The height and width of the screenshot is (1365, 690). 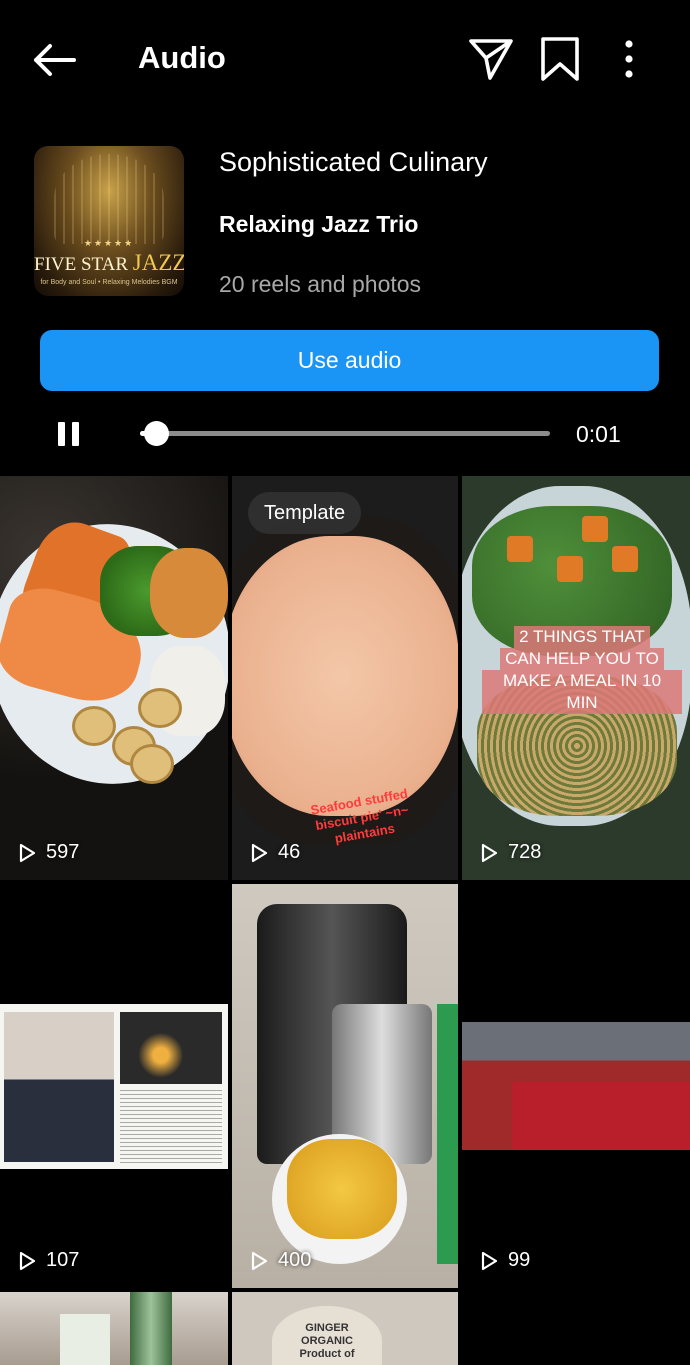 I want to click on view-count-value: 597, so click(x=63, y=852).